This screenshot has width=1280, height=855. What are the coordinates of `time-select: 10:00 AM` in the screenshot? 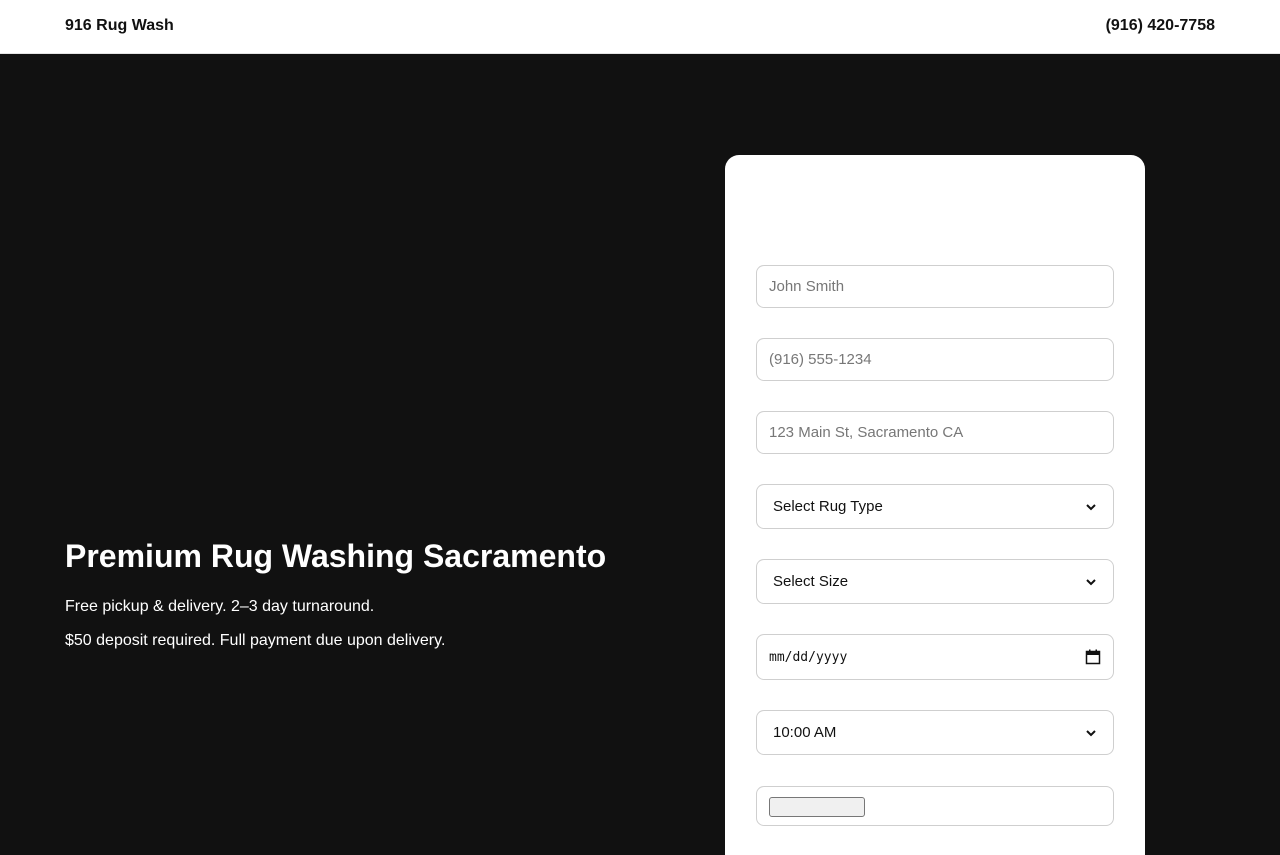 It's located at (935, 732).